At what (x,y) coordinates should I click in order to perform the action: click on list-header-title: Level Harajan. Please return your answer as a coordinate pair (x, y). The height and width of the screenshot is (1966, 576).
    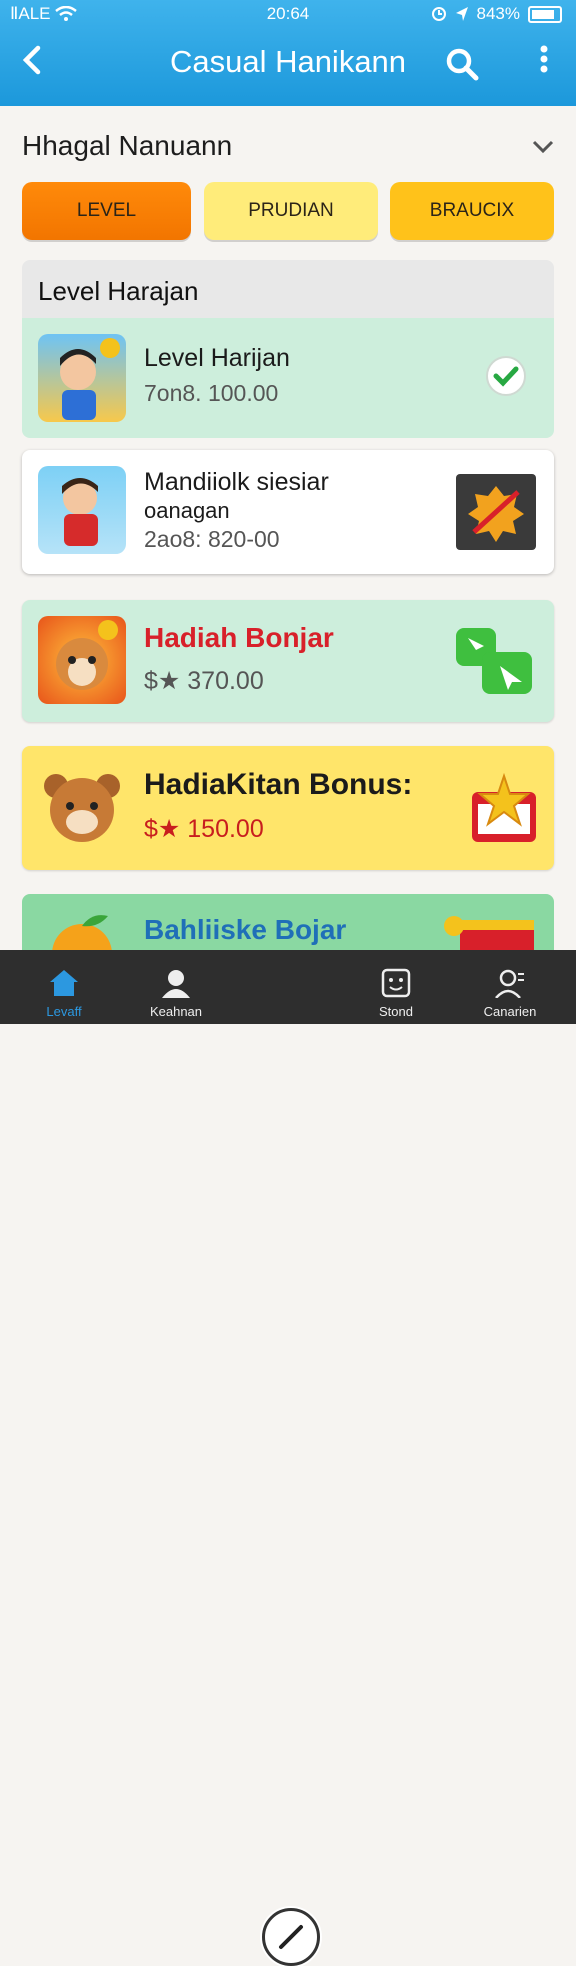
    Looking at the image, I should click on (118, 291).